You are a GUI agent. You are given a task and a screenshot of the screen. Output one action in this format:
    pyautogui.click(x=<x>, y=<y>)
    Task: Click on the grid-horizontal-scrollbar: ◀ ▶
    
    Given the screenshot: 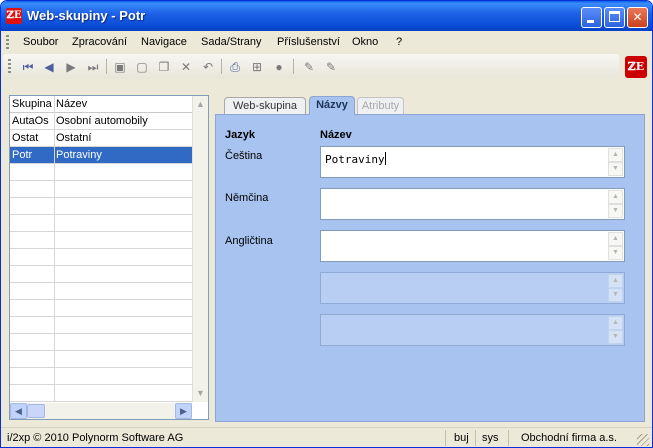 What is the action you would take?
    pyautogui.click(x=101, y=411)
    